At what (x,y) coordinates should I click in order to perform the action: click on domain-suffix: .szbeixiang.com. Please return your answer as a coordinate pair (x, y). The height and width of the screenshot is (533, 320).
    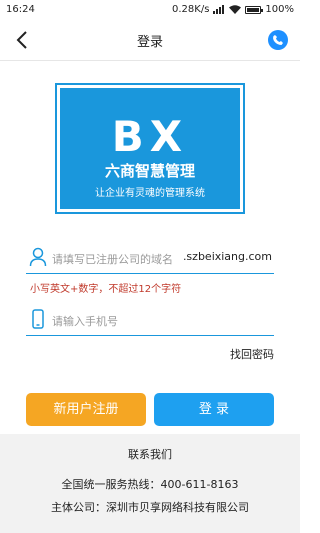
    Looking at the image, I should click on (227, 256).